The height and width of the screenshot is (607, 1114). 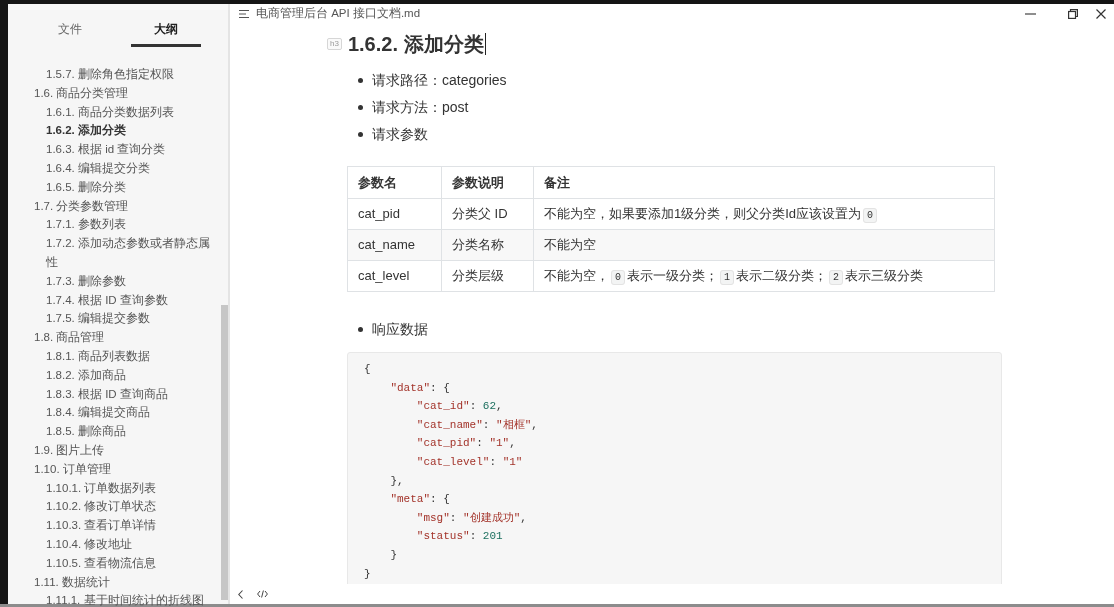 What do you see at coordinates (764, 245) in the screenshot?
I see `table-cell: 不能为空` at bounding box center [764, 245].